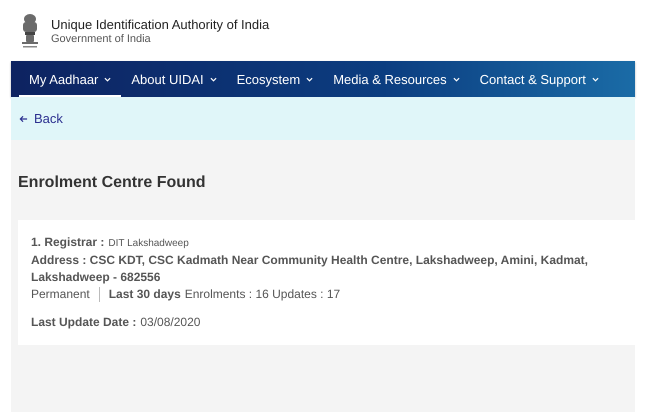 This screenshot has width=656, height=412. Describe the element at coordinates (170, 322) in the screenshot. I see `update-date: 03/08/2020` at that location.